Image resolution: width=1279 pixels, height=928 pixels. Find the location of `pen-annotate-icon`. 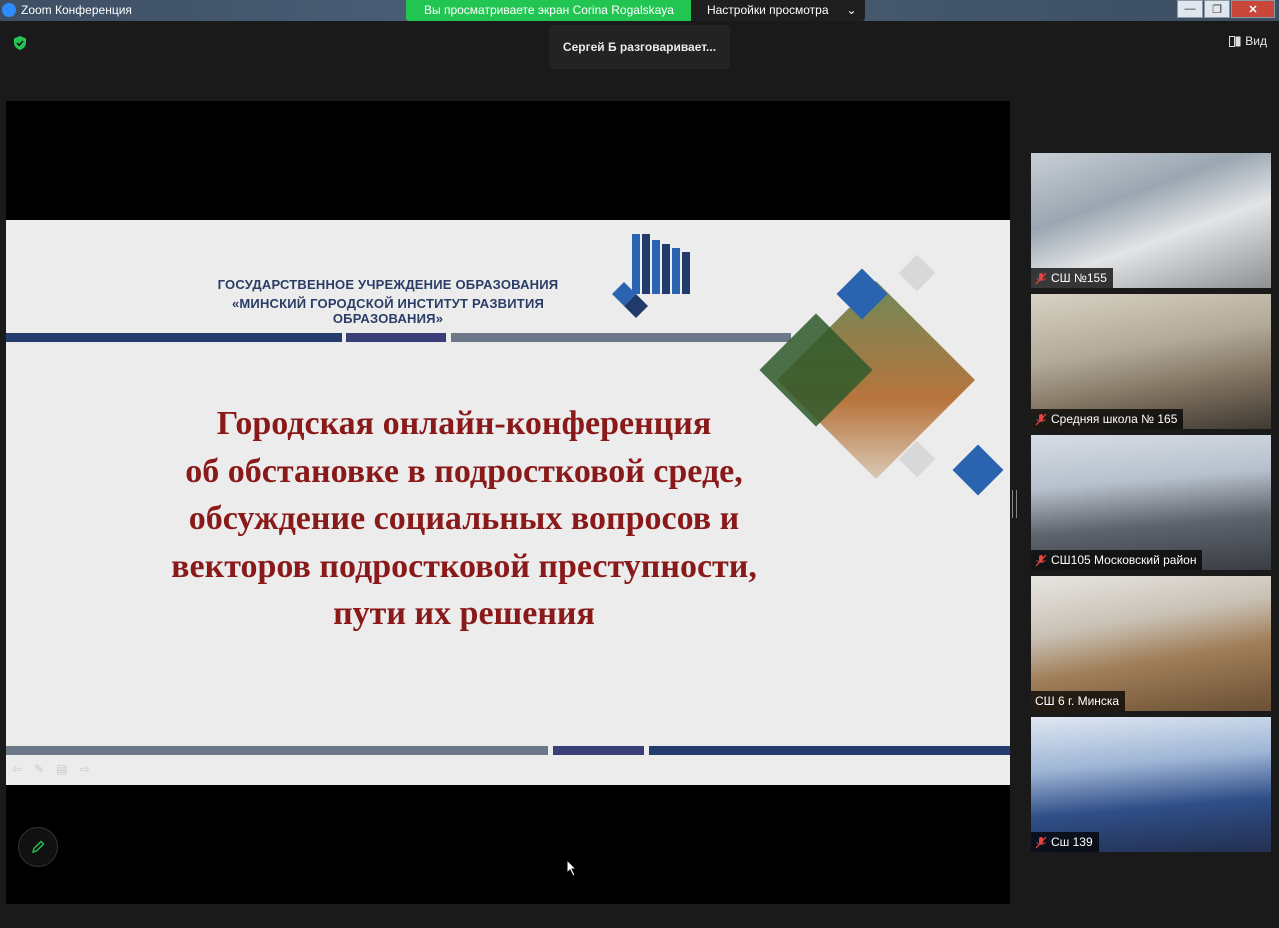

pen-annotate-icon is located at coordinates (38, 847).